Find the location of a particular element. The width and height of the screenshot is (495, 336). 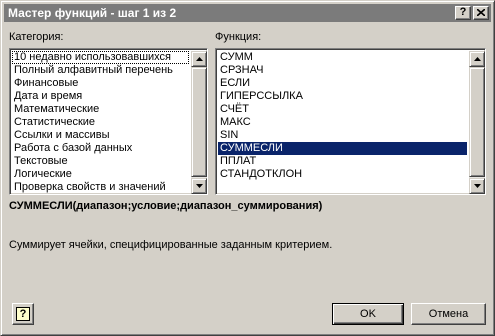

close-button is located at coordinates (481, 13).